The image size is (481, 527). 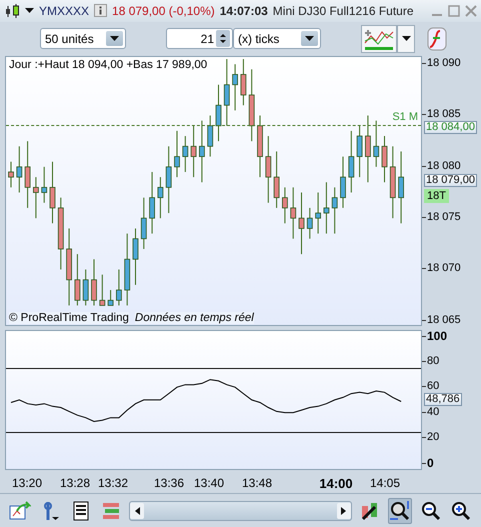 What do you see at coordinates (101, 11) in the screenshot?
I see `info-icon` at bounding box center [101, 11].